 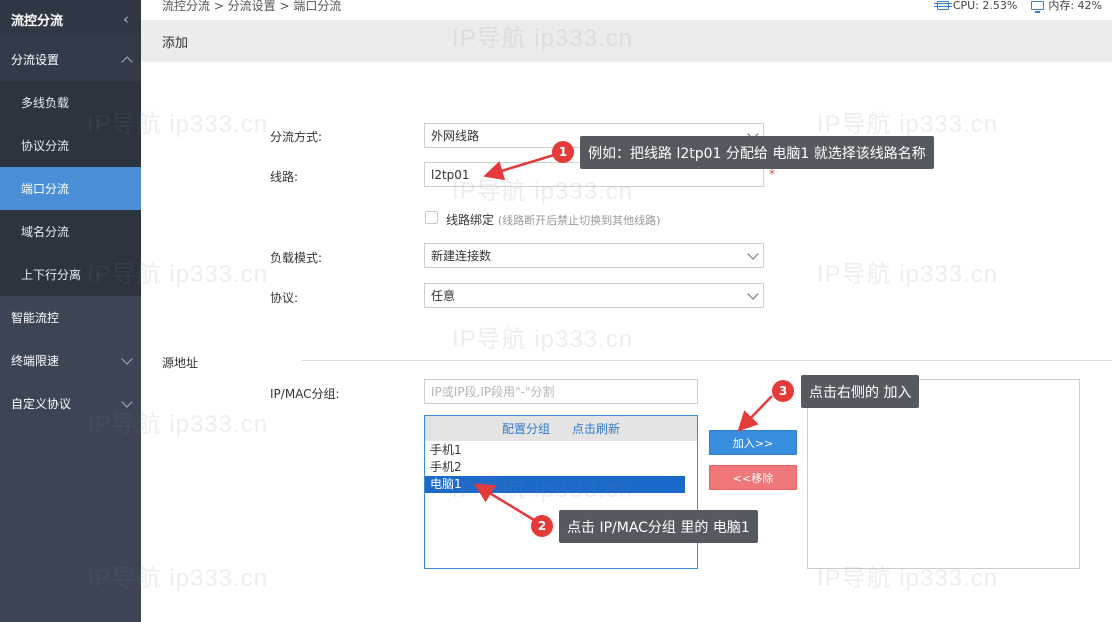 What do you see at coordinates (626, 41) in the screenshot?
I see `panel-title: 添加` at bounding box center [626, 41].